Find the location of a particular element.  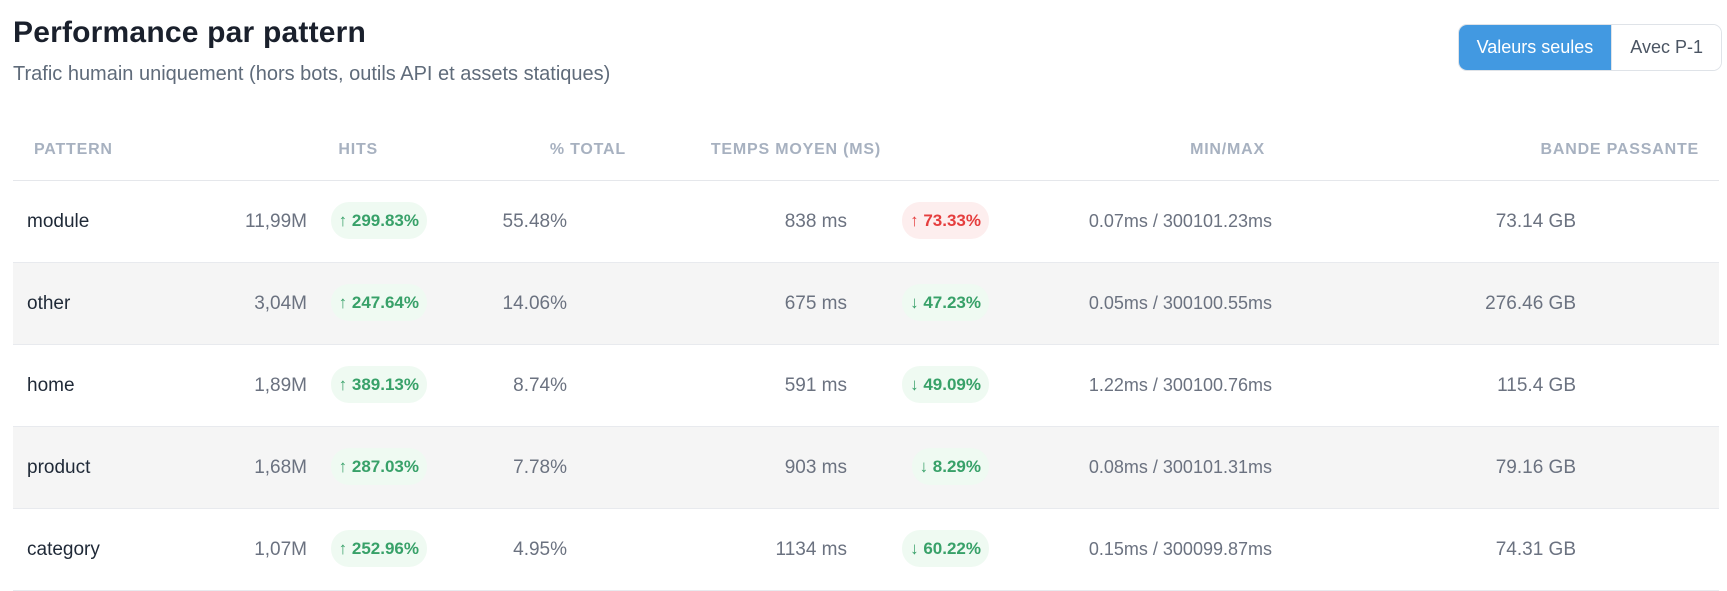

bandwidth-cell: 115.4 GB is located at coordinates (1536, 385).